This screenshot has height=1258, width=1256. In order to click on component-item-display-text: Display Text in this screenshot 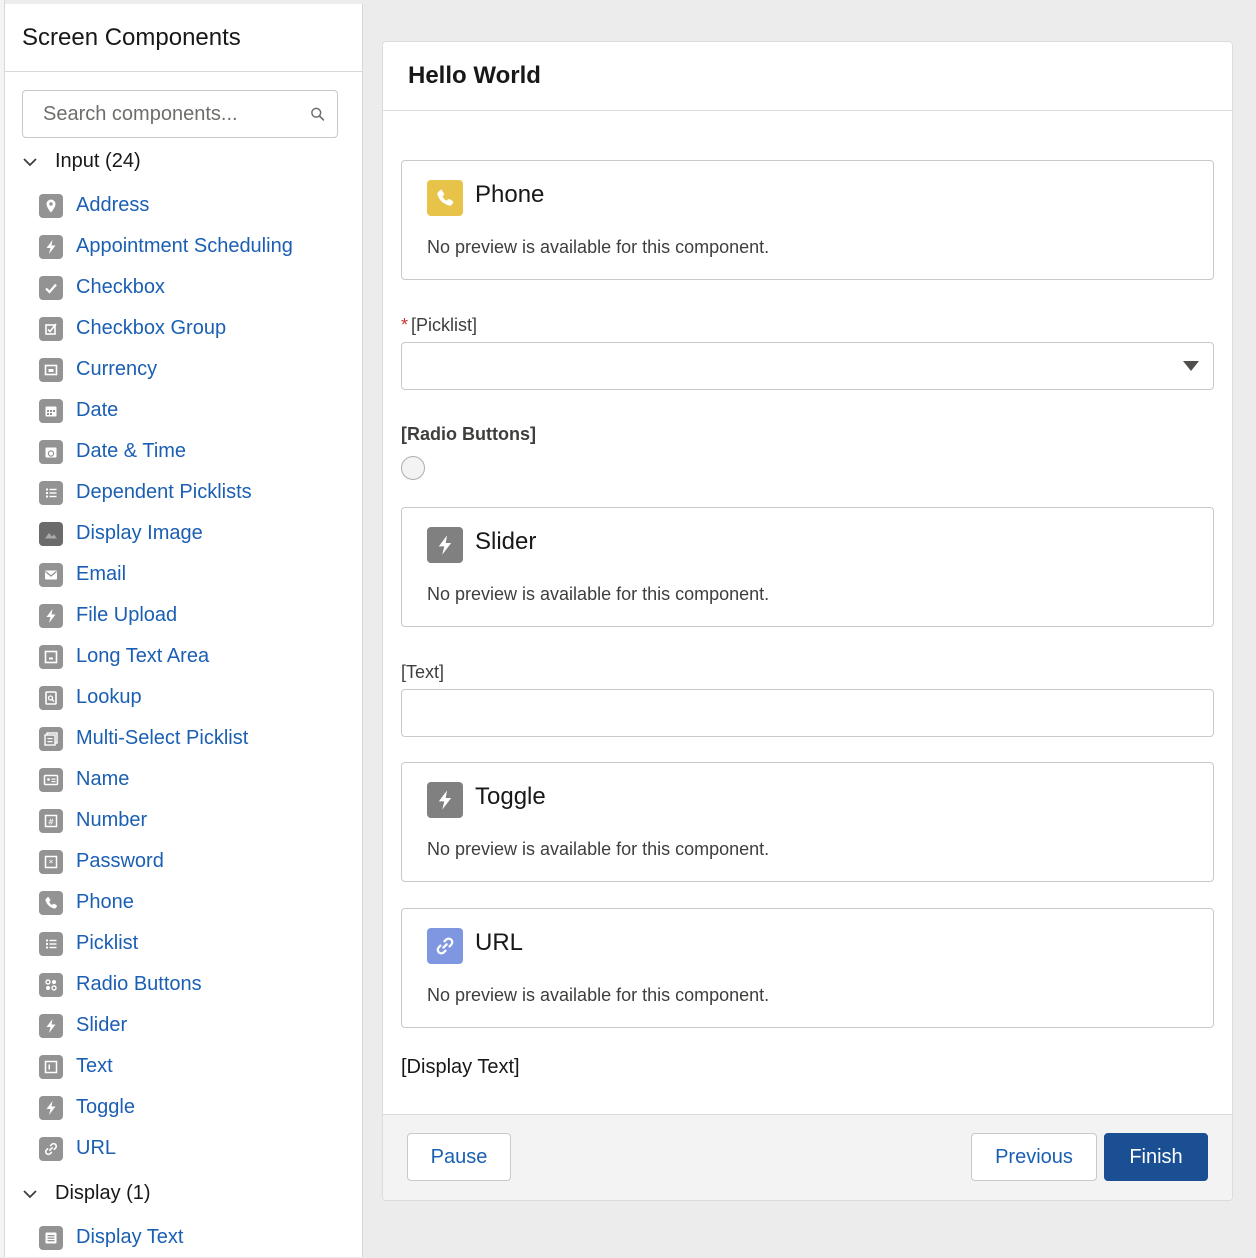, I will do `click(199, 1237)`.